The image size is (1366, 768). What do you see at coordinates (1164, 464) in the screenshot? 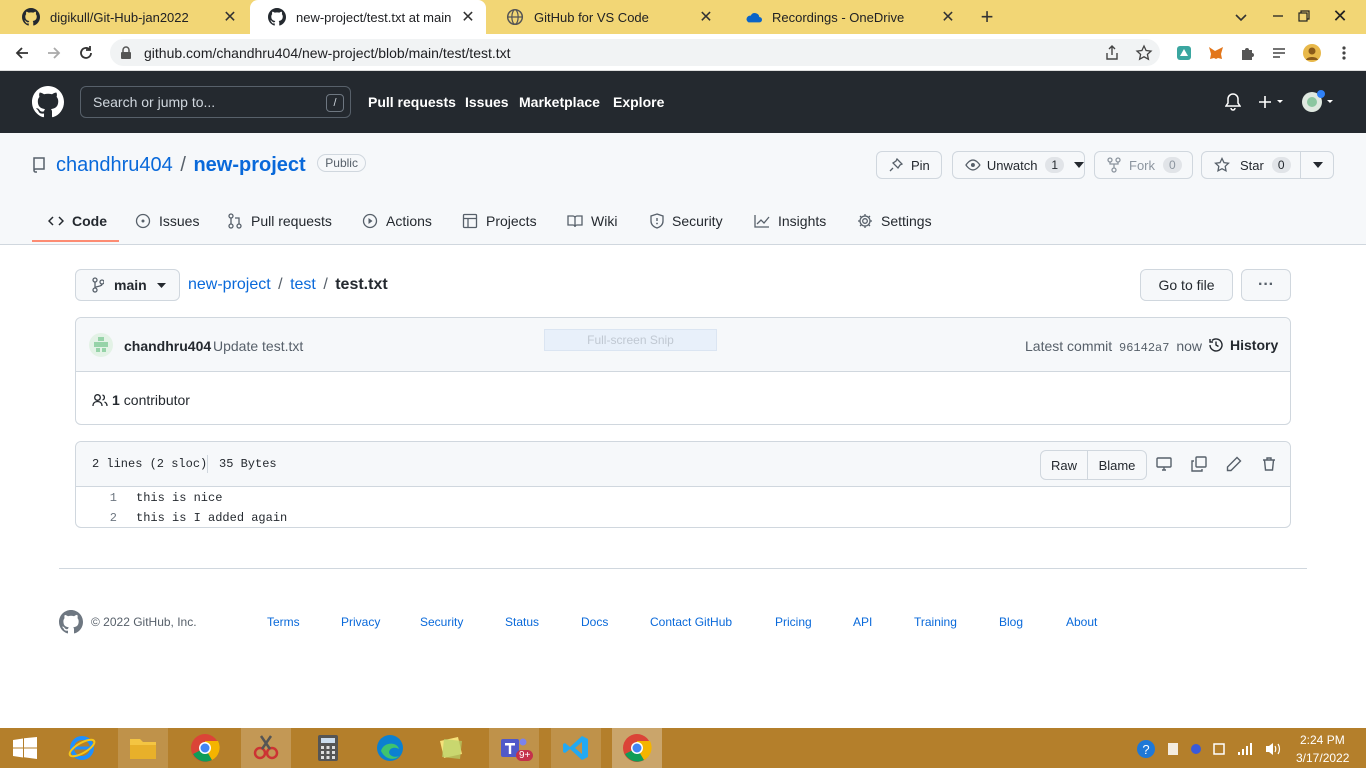
I see `desktop-icon` at bounding box center [1164, 464].